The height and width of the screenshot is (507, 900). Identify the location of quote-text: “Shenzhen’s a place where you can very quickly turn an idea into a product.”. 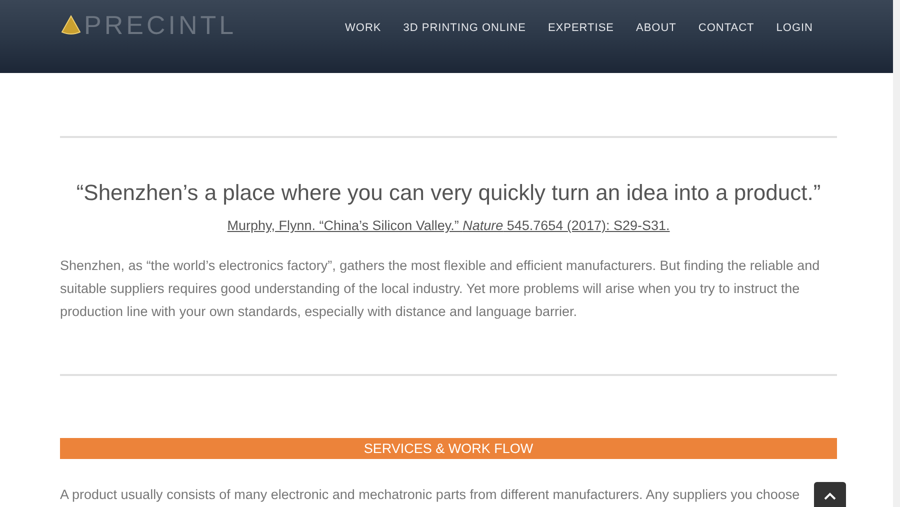
(448, 193).